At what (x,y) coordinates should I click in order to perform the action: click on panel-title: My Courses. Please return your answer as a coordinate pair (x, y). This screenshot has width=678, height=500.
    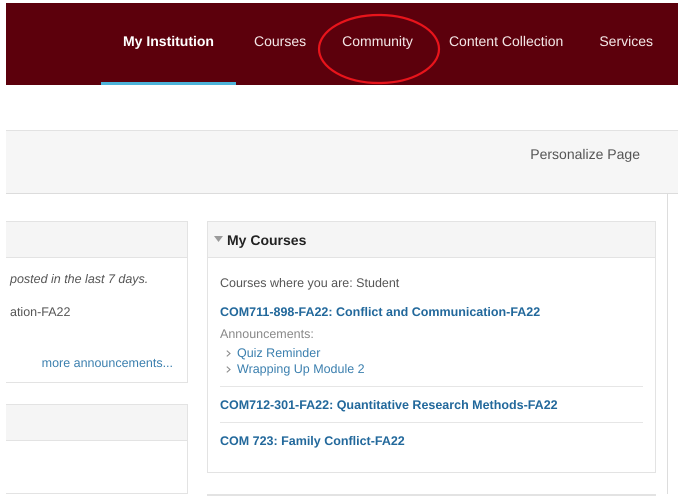
    Looking at the image, I should click on (266, 240).